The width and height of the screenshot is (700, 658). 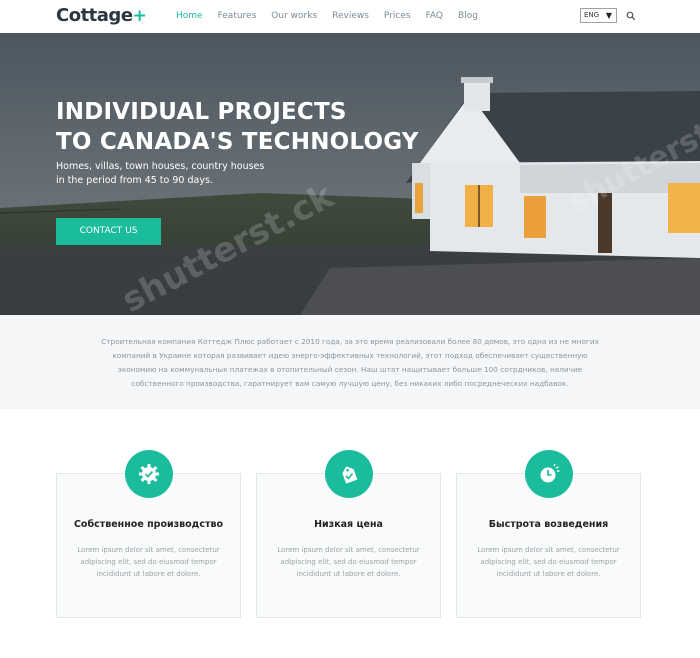 What do you see at coordinates (139, 16) in the screenshot?
I see `logo-plus: +` at bounding box center [139, 16].